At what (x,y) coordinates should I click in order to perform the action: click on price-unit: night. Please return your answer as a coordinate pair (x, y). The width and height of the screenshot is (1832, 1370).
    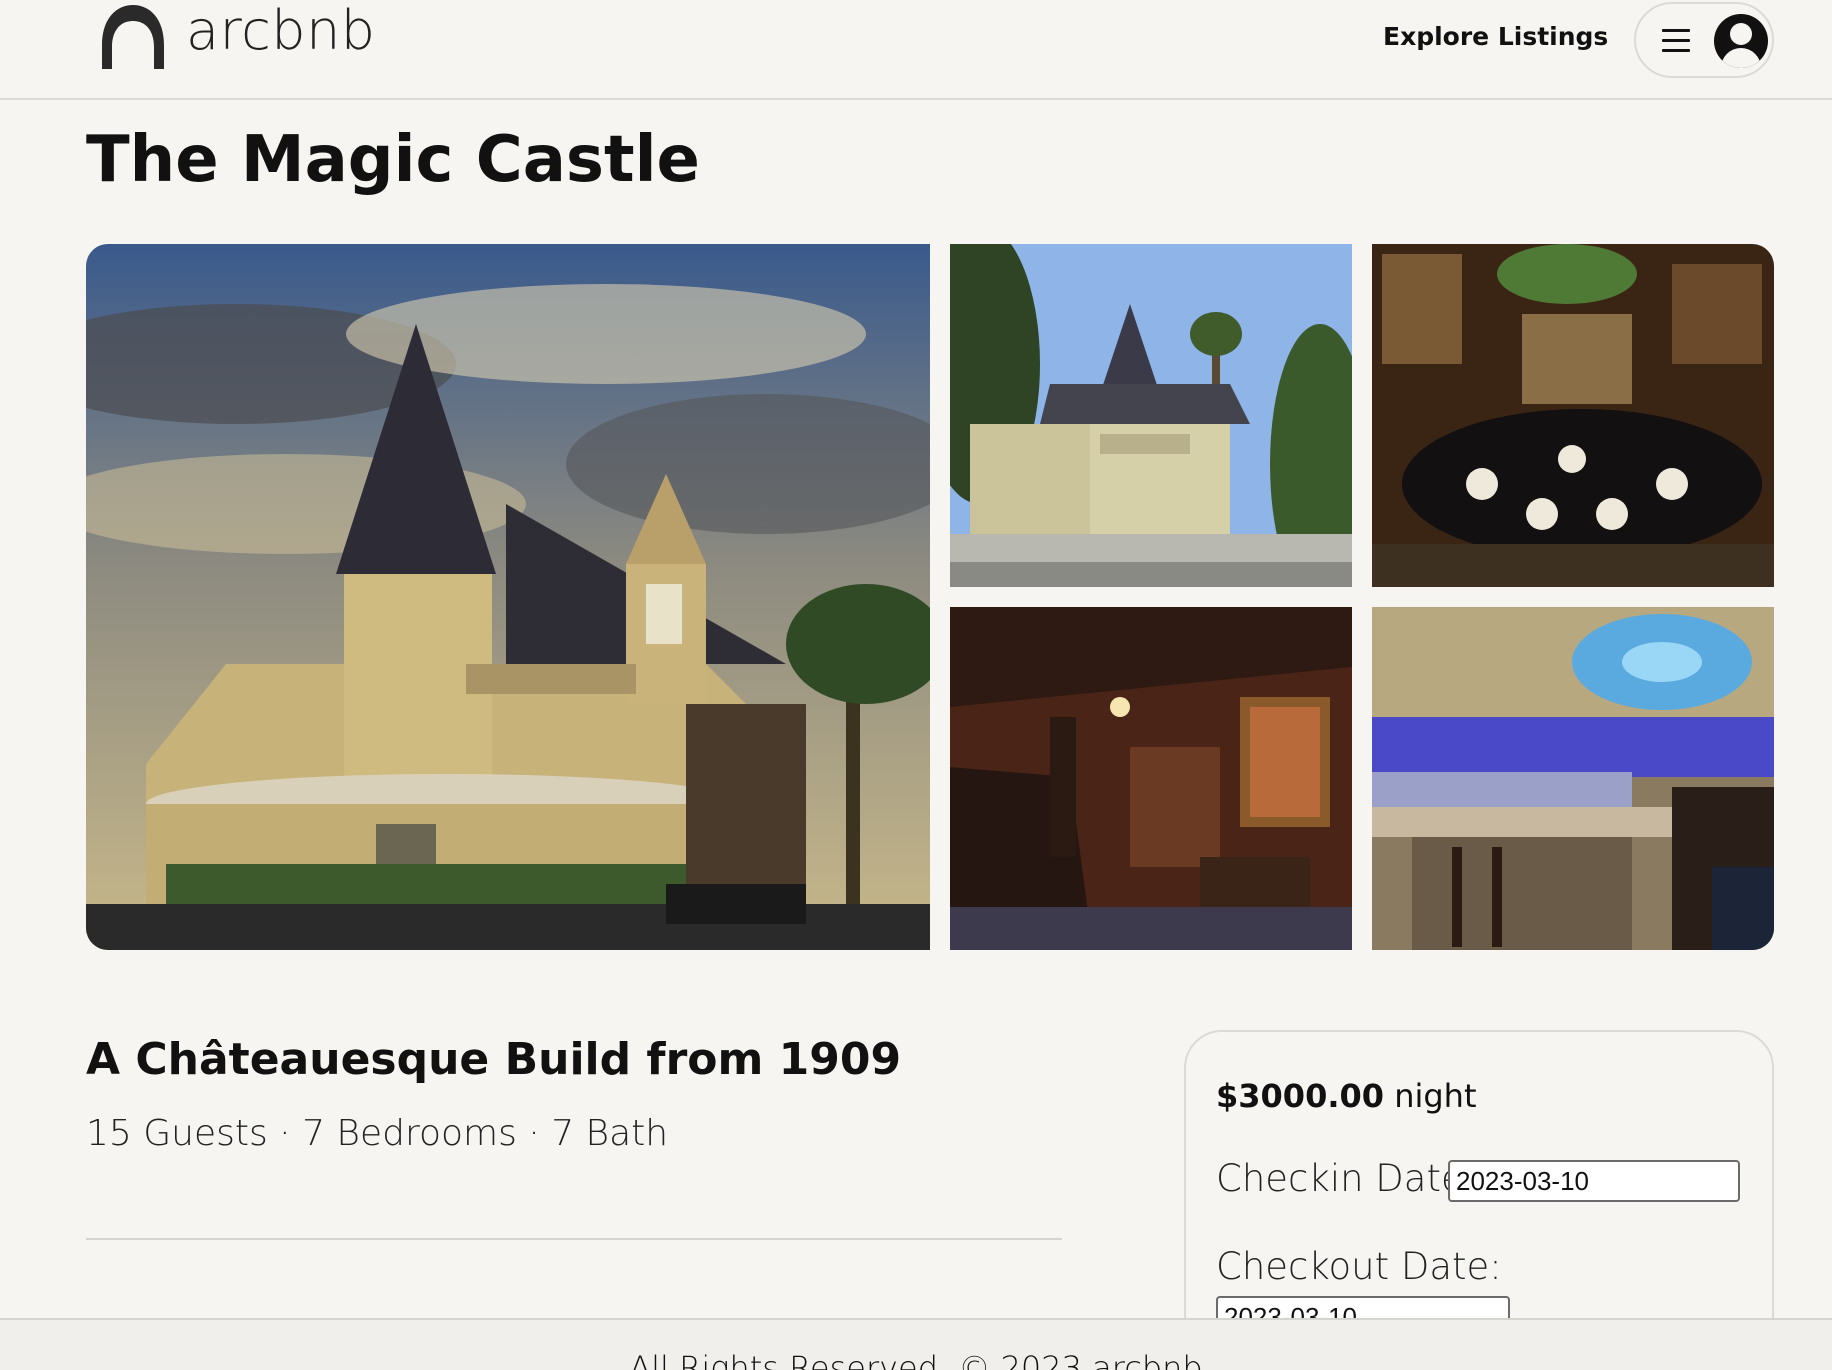
    Looking at the image, I should click on (1435, 1096).